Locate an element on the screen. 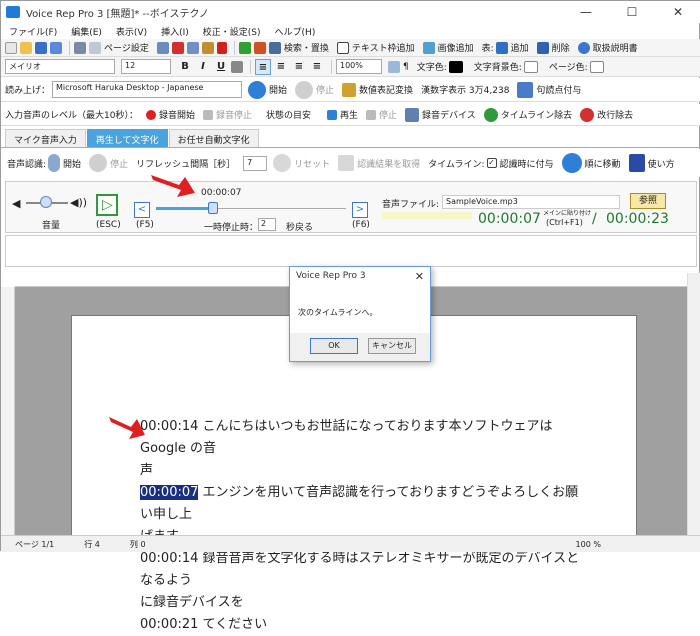  browse-button: 参照 is located at coordinates (648, 201).